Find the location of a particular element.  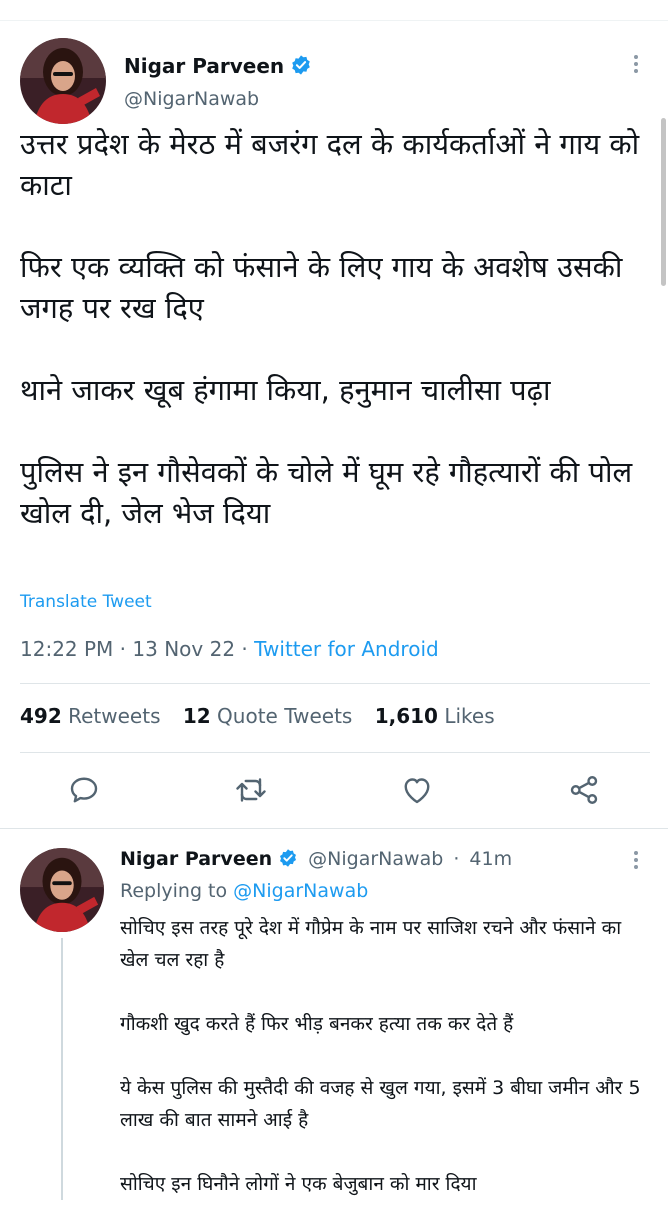

reply-avatar is located at coordinates (62, 890).